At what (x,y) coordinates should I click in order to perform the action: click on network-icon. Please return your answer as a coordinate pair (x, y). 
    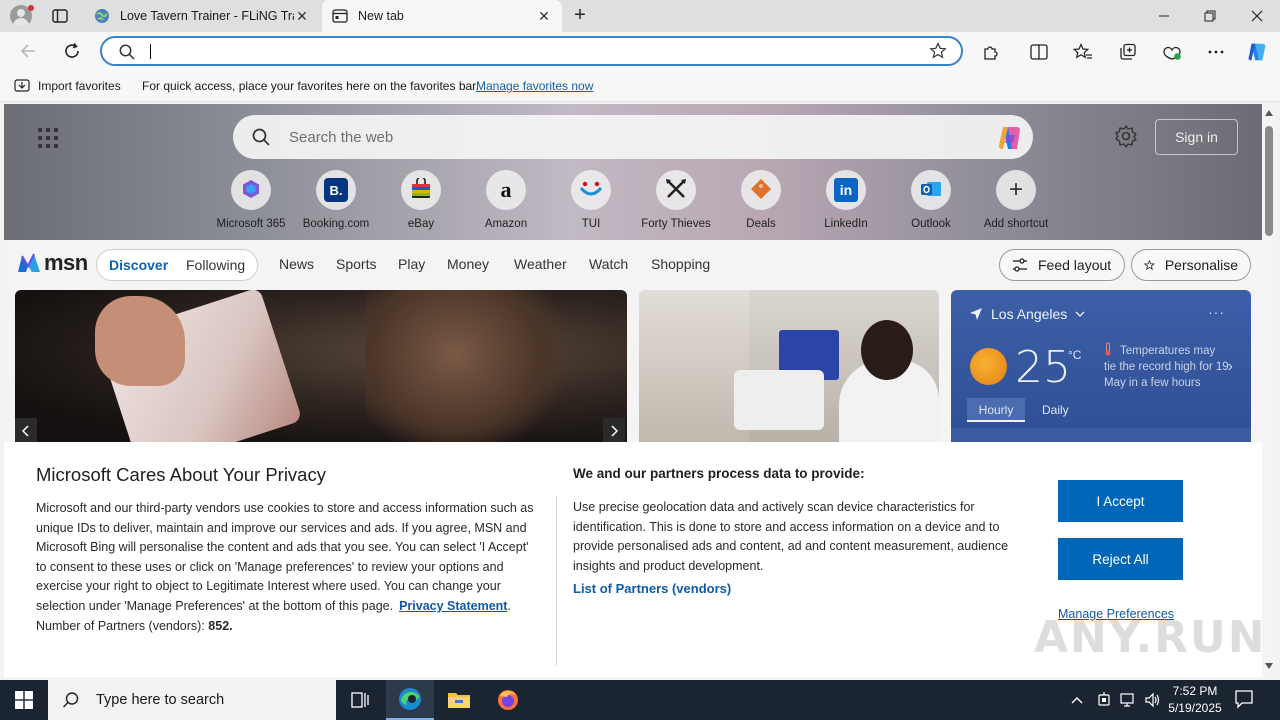
    Looking at the image, I should click on (1129, 700).